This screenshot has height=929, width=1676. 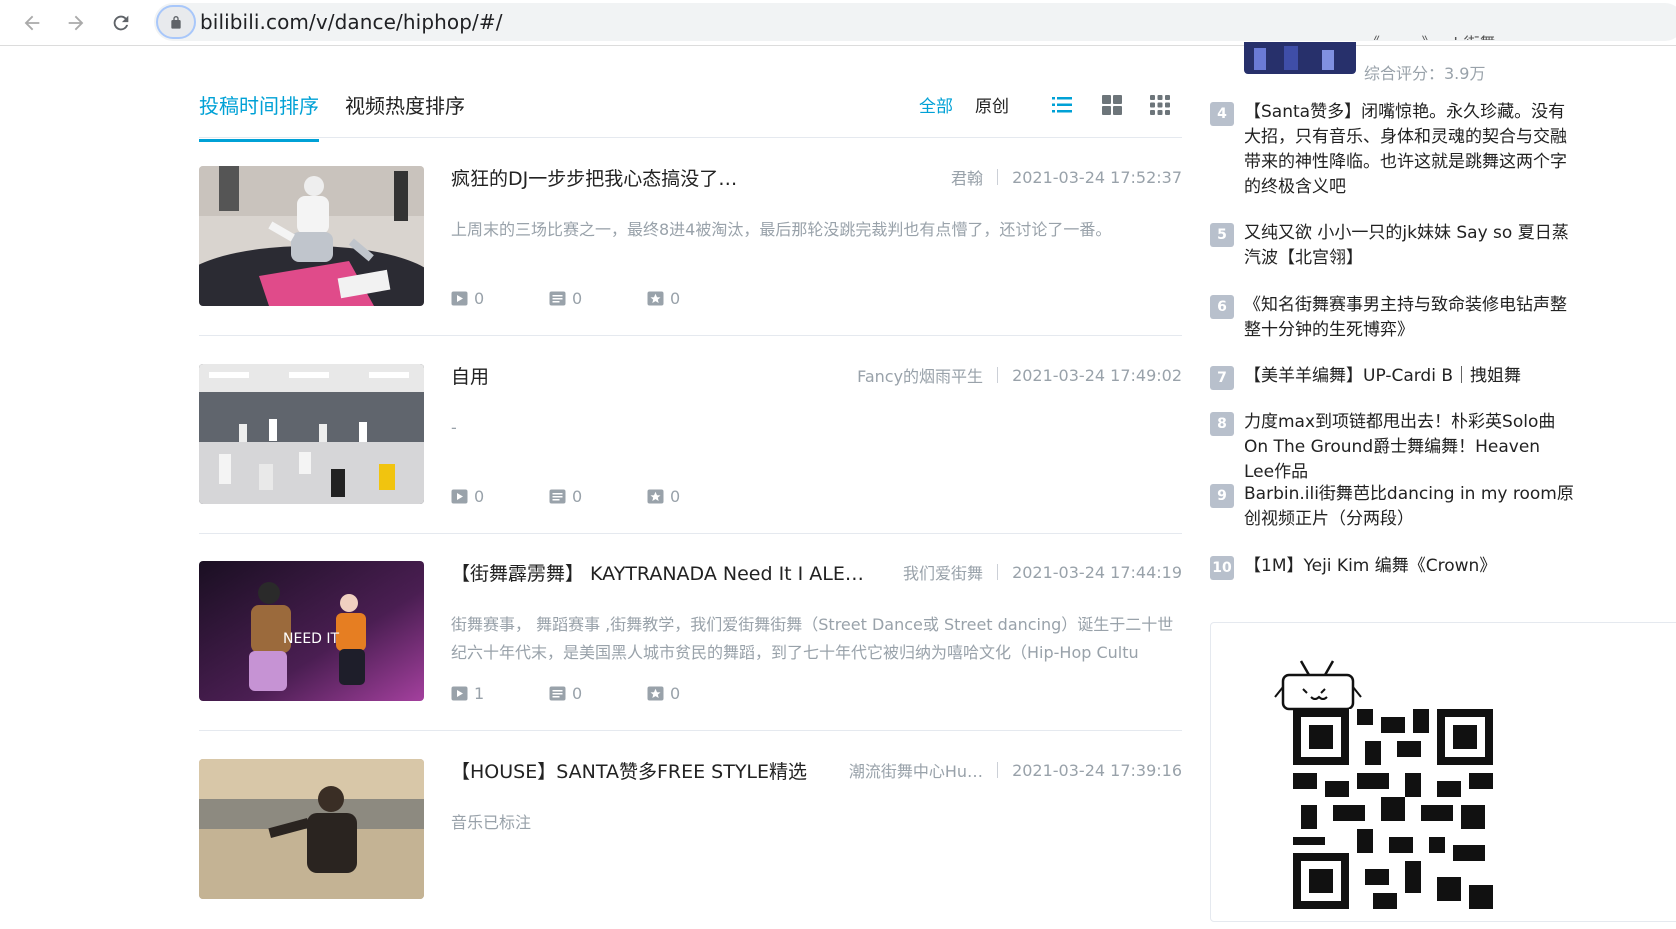 What do you see at coordinates (967, 177) in the screenshot?
I see `video-author: 君翰` at bounding box center [967, 177].